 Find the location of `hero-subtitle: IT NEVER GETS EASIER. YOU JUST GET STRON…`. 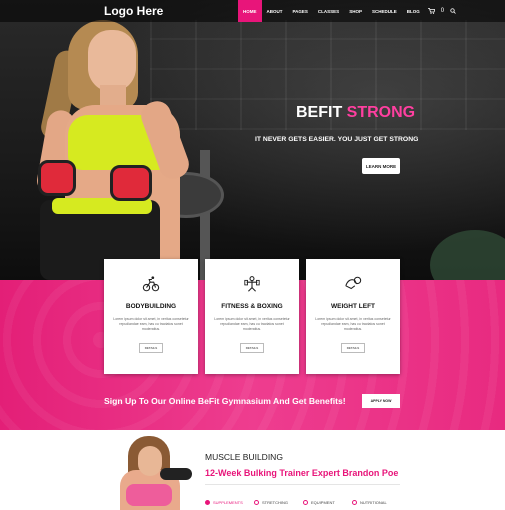

hero-subtitle: IT NEVER GETS EASIER. YOU JUST GET STRON… is located at coordinates (337, 139).